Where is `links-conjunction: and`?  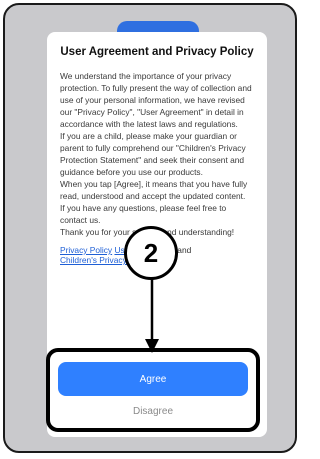
links-conjunction: and is located at coordinates (184, 250).